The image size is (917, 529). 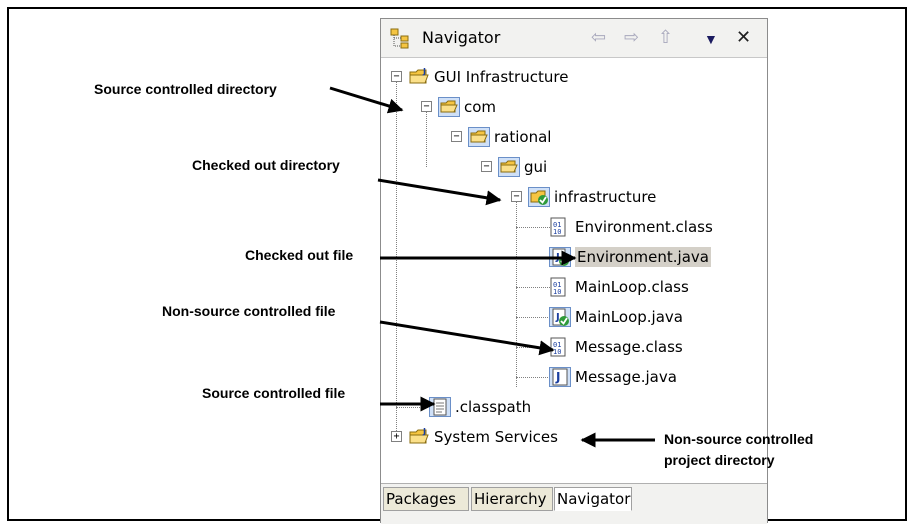 What do you see at coordinates (743, 37) in the screenshot?
I see `close-icon: ✕` at bounding box center [743, 37].